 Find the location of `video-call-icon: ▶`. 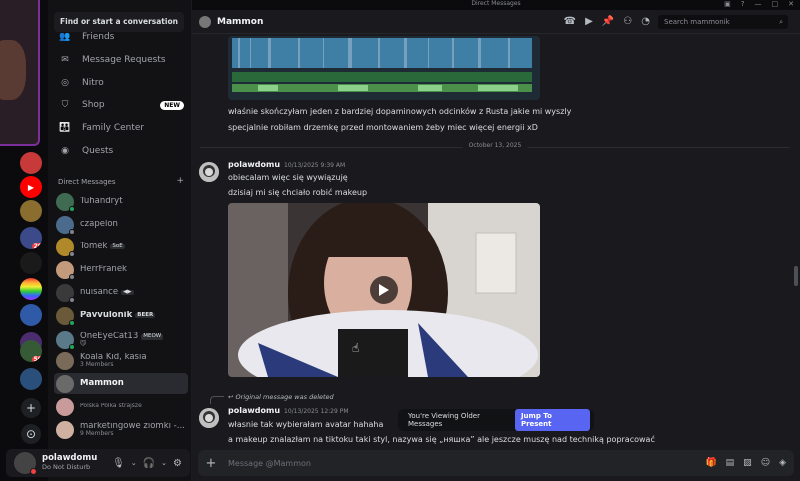

video-call-icon: ▶ is located at coordinates (589, 21).